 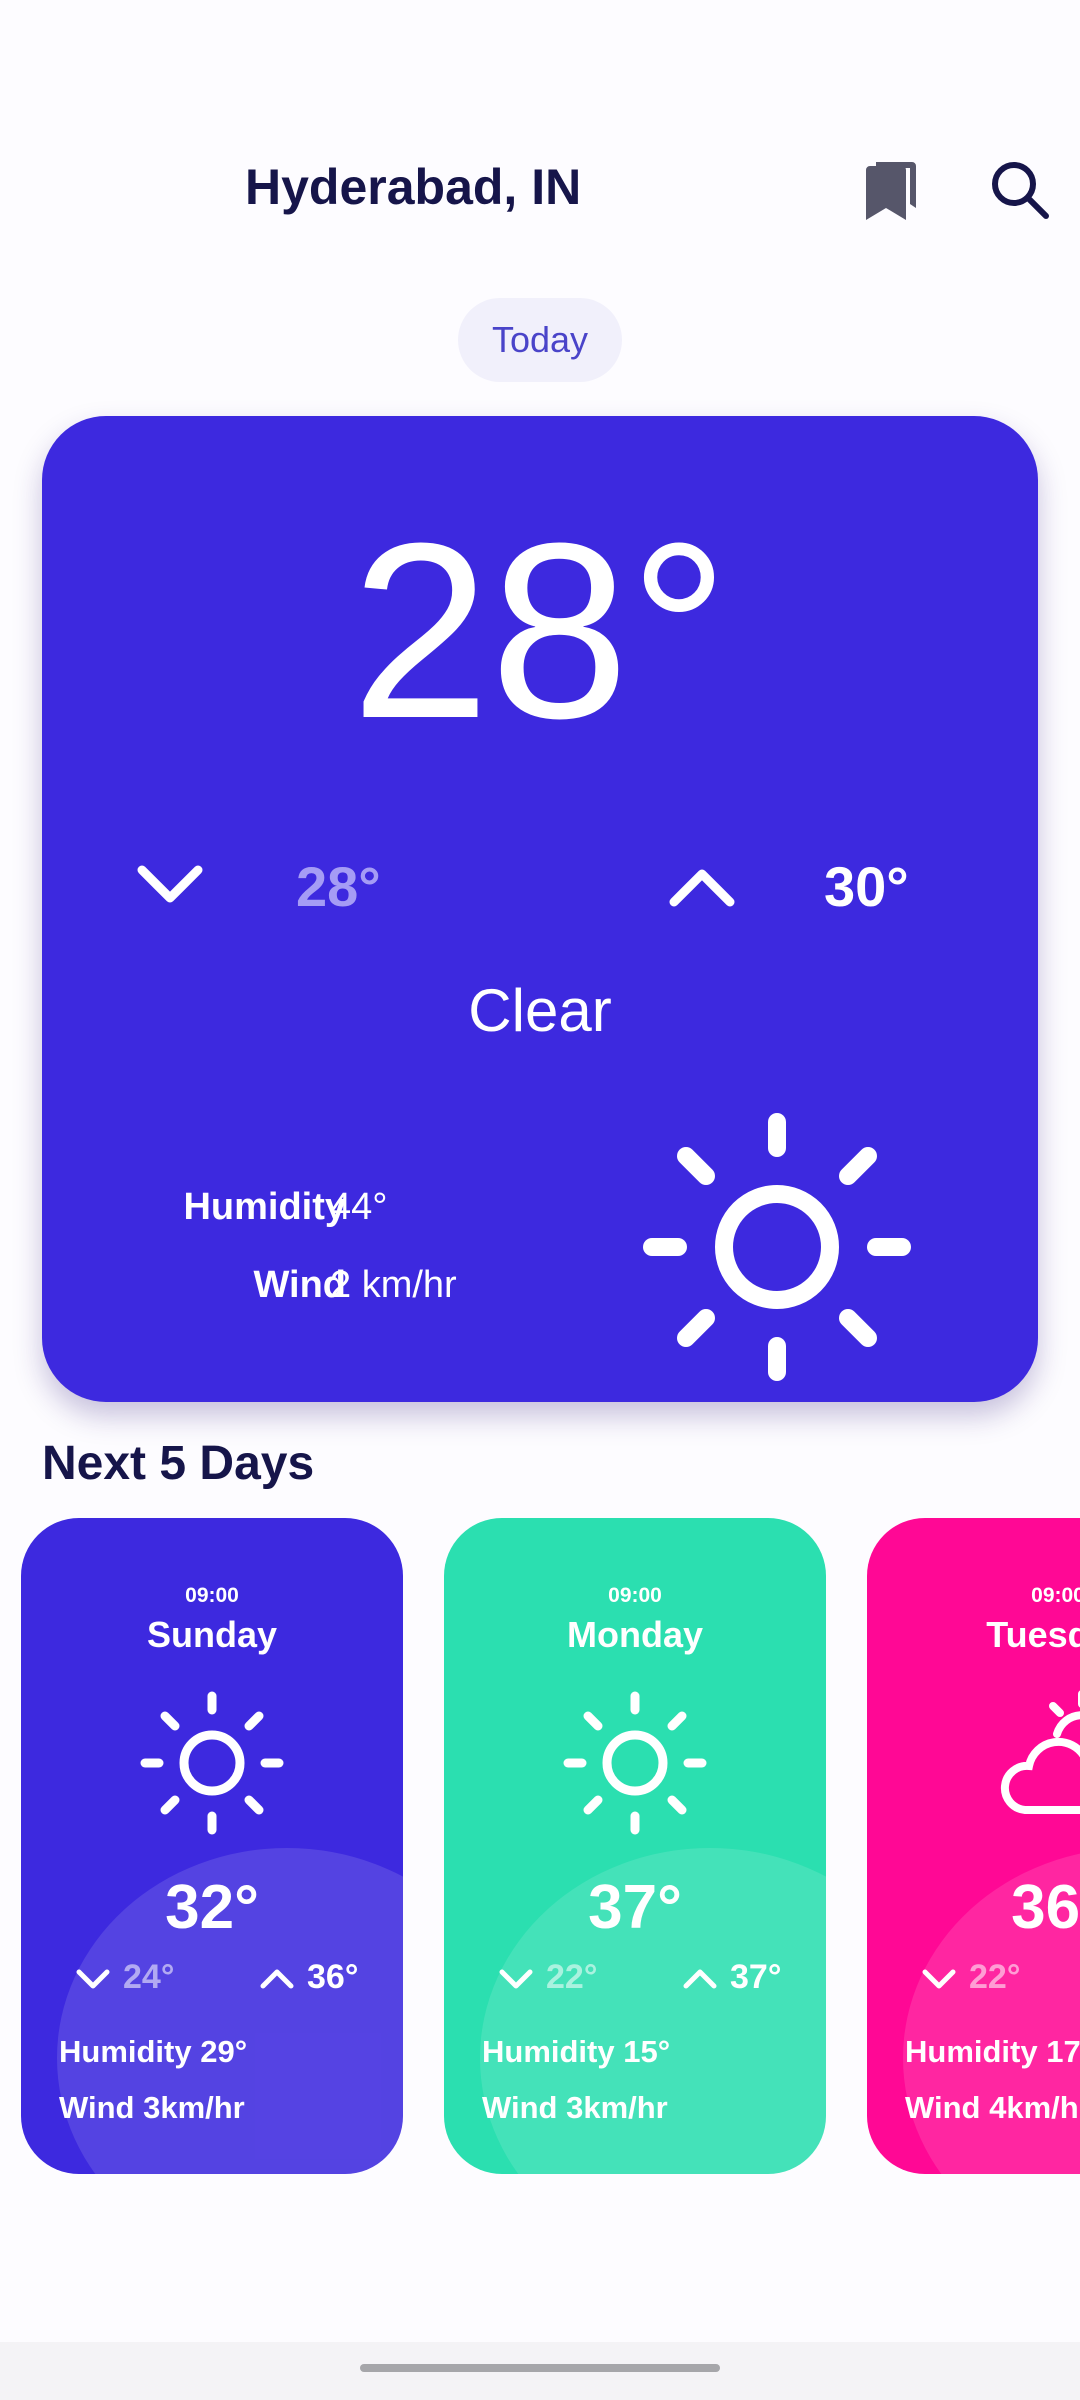 I want to click on home-gesture-handle, so click(x=540, y=2368).